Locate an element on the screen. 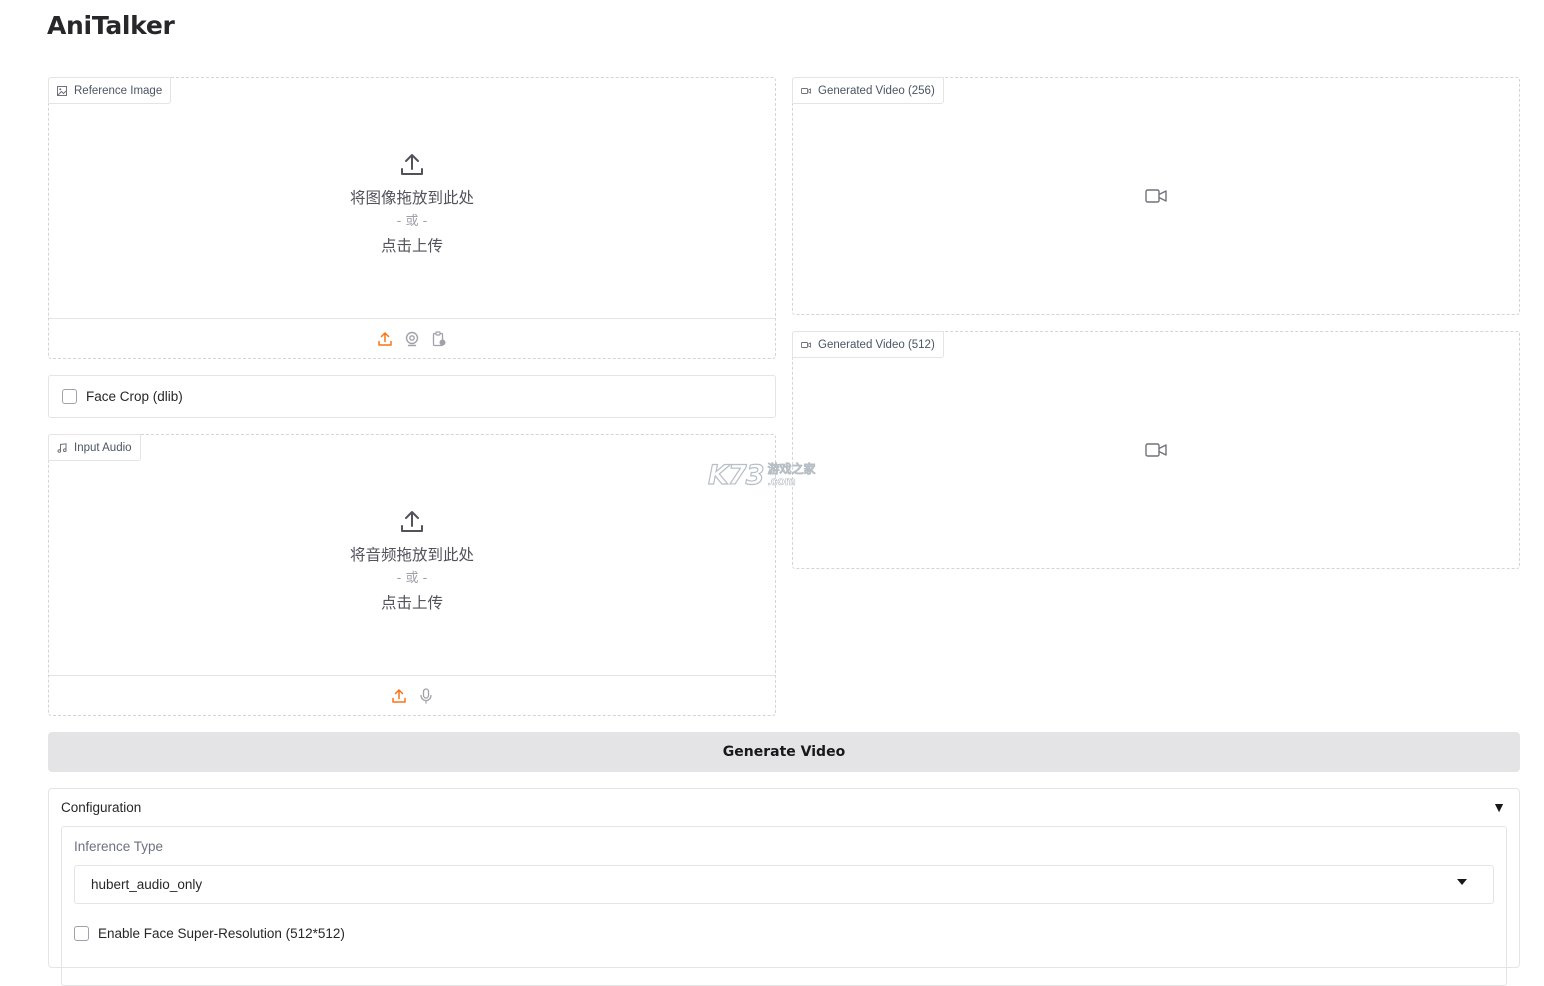 The image size is (1544, 986). webcam-icon is located at coordinates (412, 339).